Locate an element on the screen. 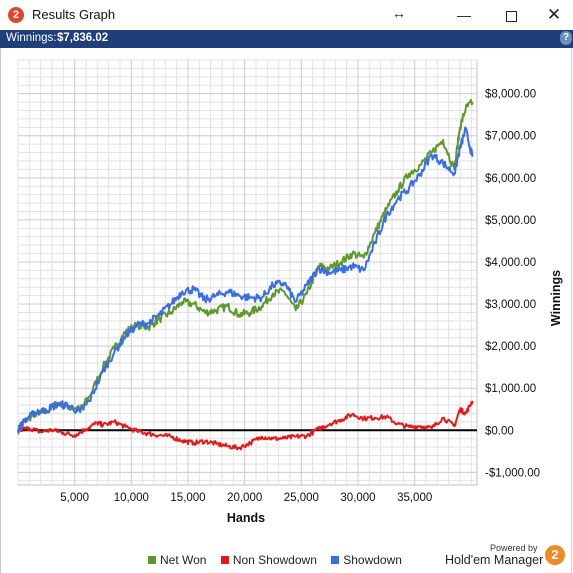 The width and height of the screenshot is (573, 573). y-tick-label: $1,000.00 is located at coordinates (510, 389).